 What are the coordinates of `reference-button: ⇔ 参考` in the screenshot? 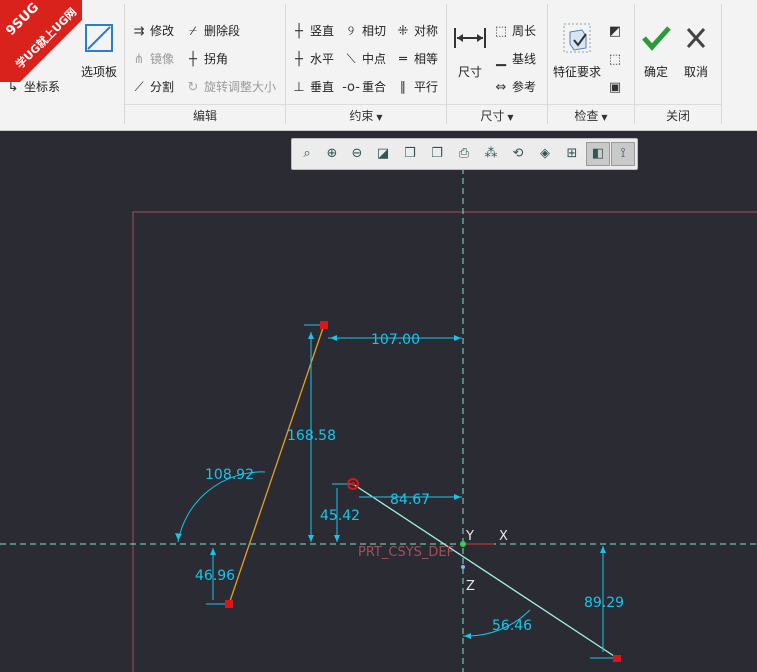 It's located at (514, 87).